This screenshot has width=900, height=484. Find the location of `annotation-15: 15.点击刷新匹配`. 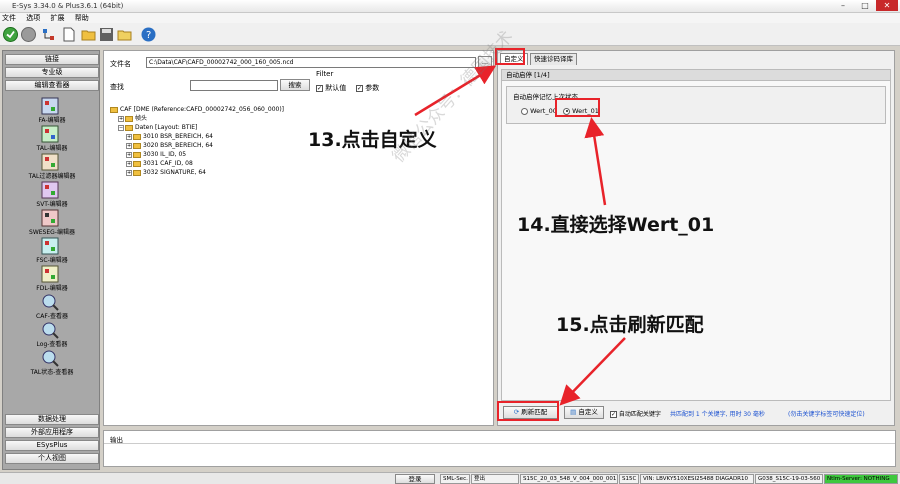

annotation-15: 15.点击刷新匹配 is located at coordinates (630, 325).